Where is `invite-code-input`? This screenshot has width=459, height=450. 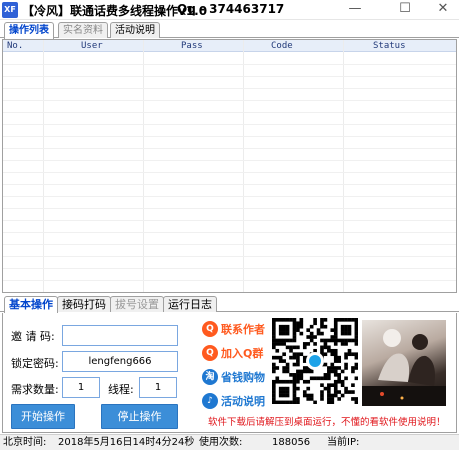
invite-code-input is located at coordinates (120, 335).